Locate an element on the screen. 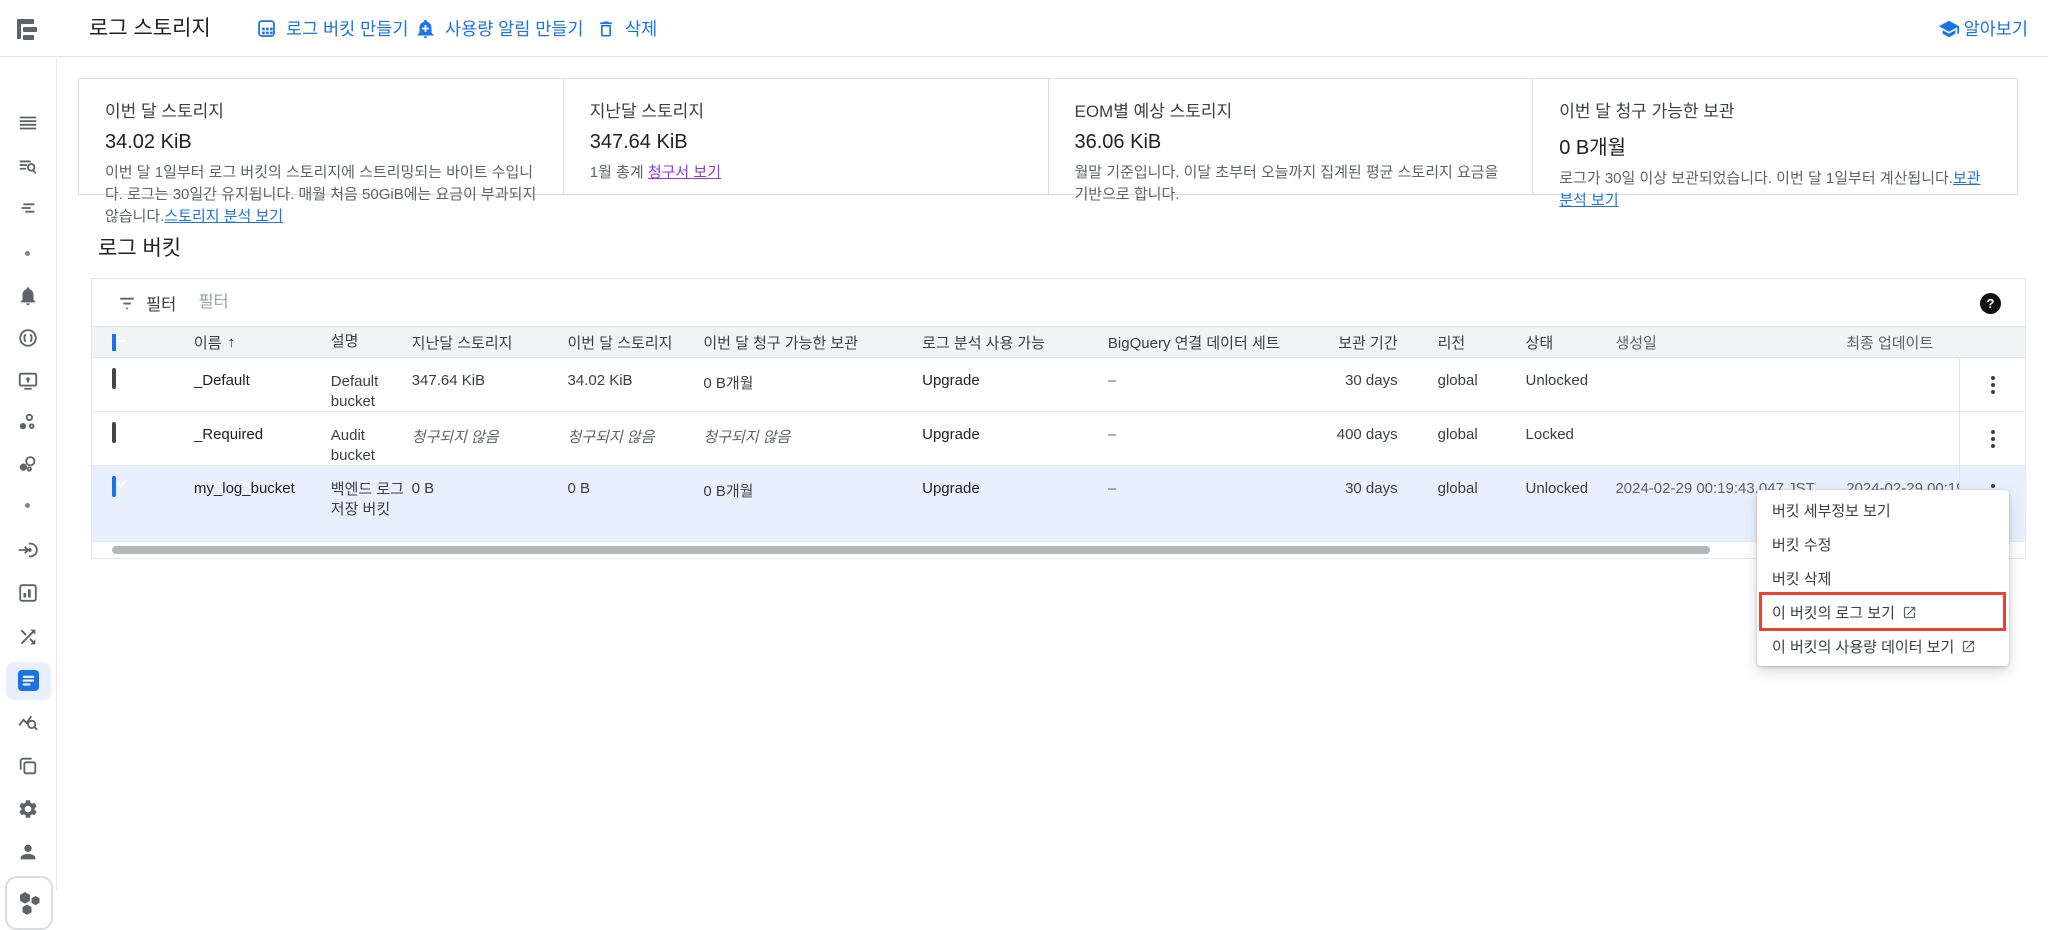 The image size is (2048, 930). checkbox-checked is located at coordinates (114, 486).